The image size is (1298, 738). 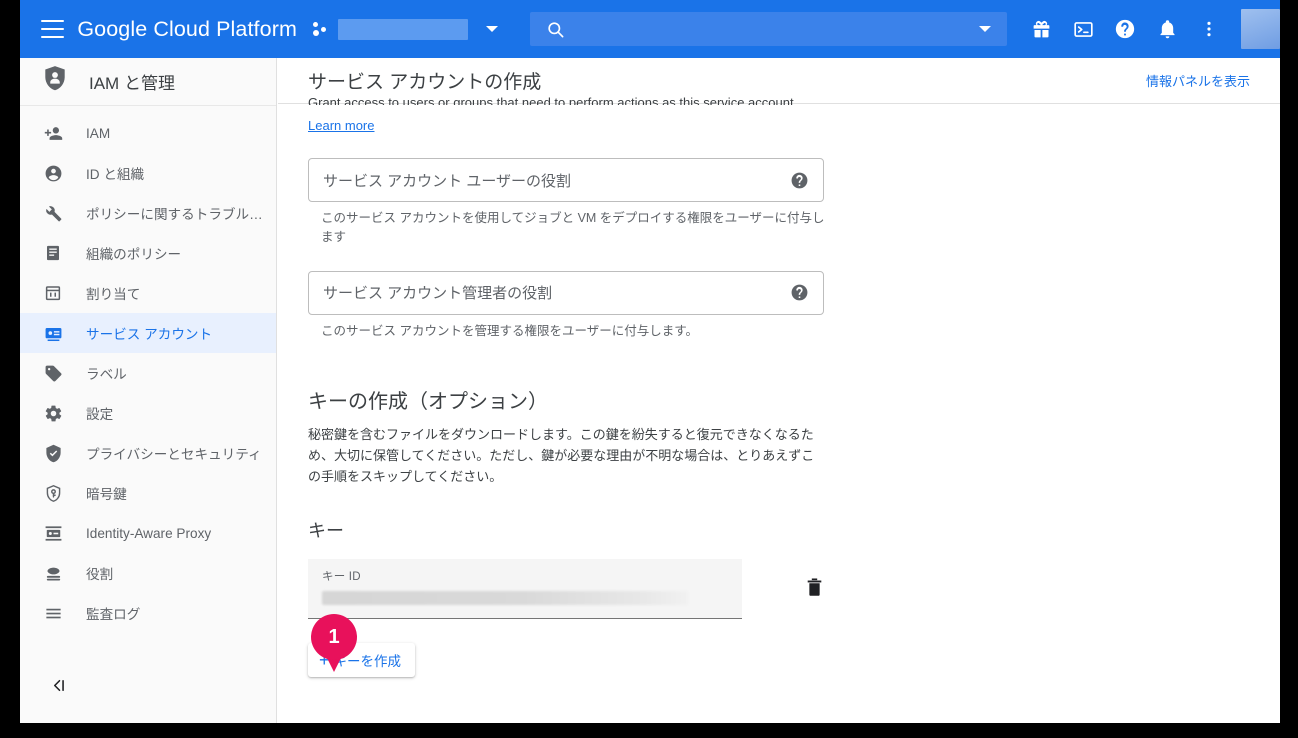 What do you see at coordinates (100, 574) in the screenshot?
I see `sidebar-item-label: 役割` at bounding box center [100, 574].